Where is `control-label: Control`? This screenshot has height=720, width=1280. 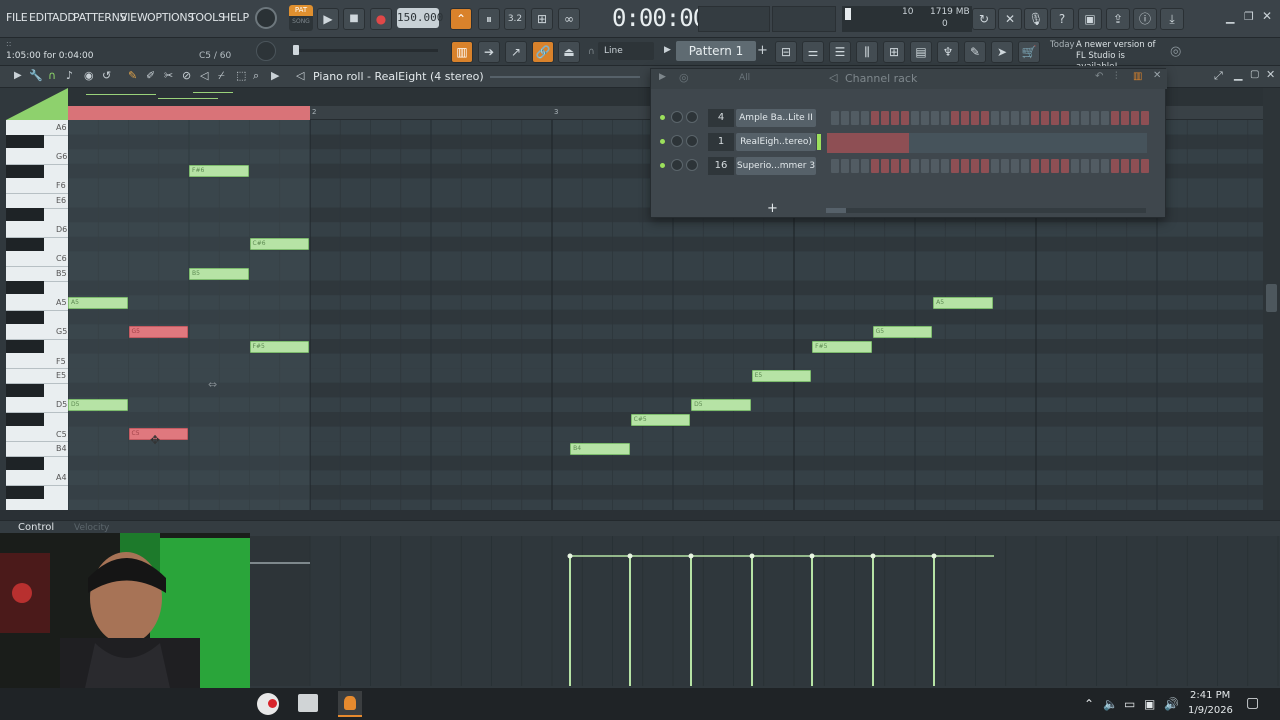 control-label: Control is located at coordinates (36, 527).